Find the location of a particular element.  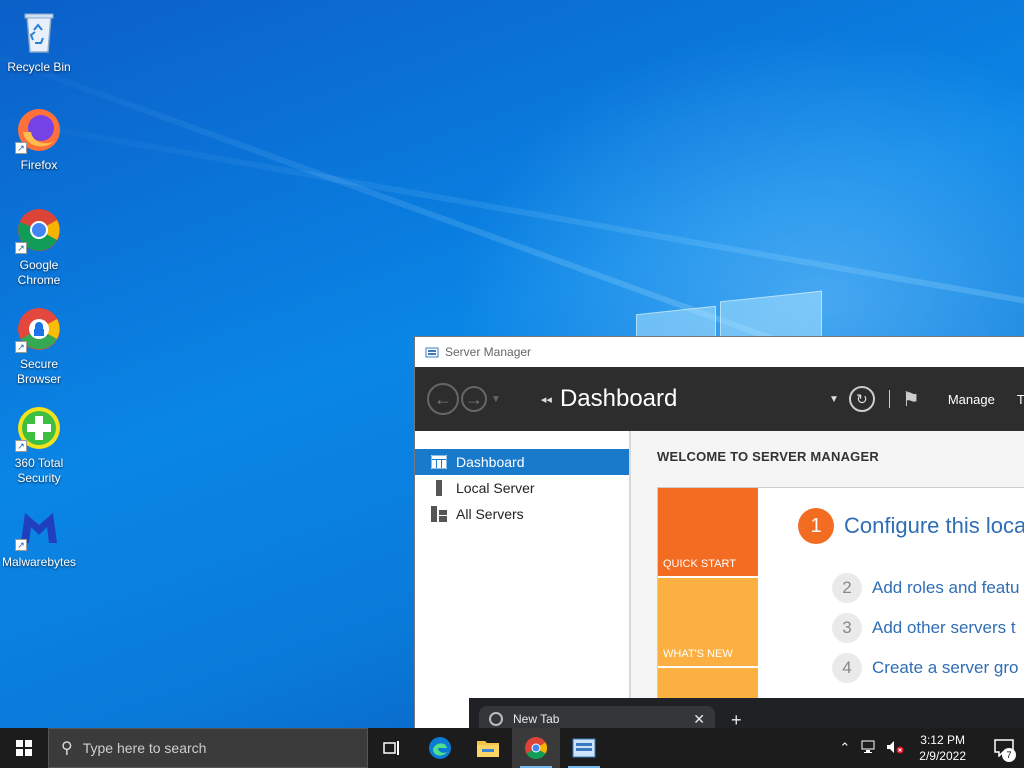

chrome-tab-new-tab: New Tab ✕ is located at coordinates (597, 717).